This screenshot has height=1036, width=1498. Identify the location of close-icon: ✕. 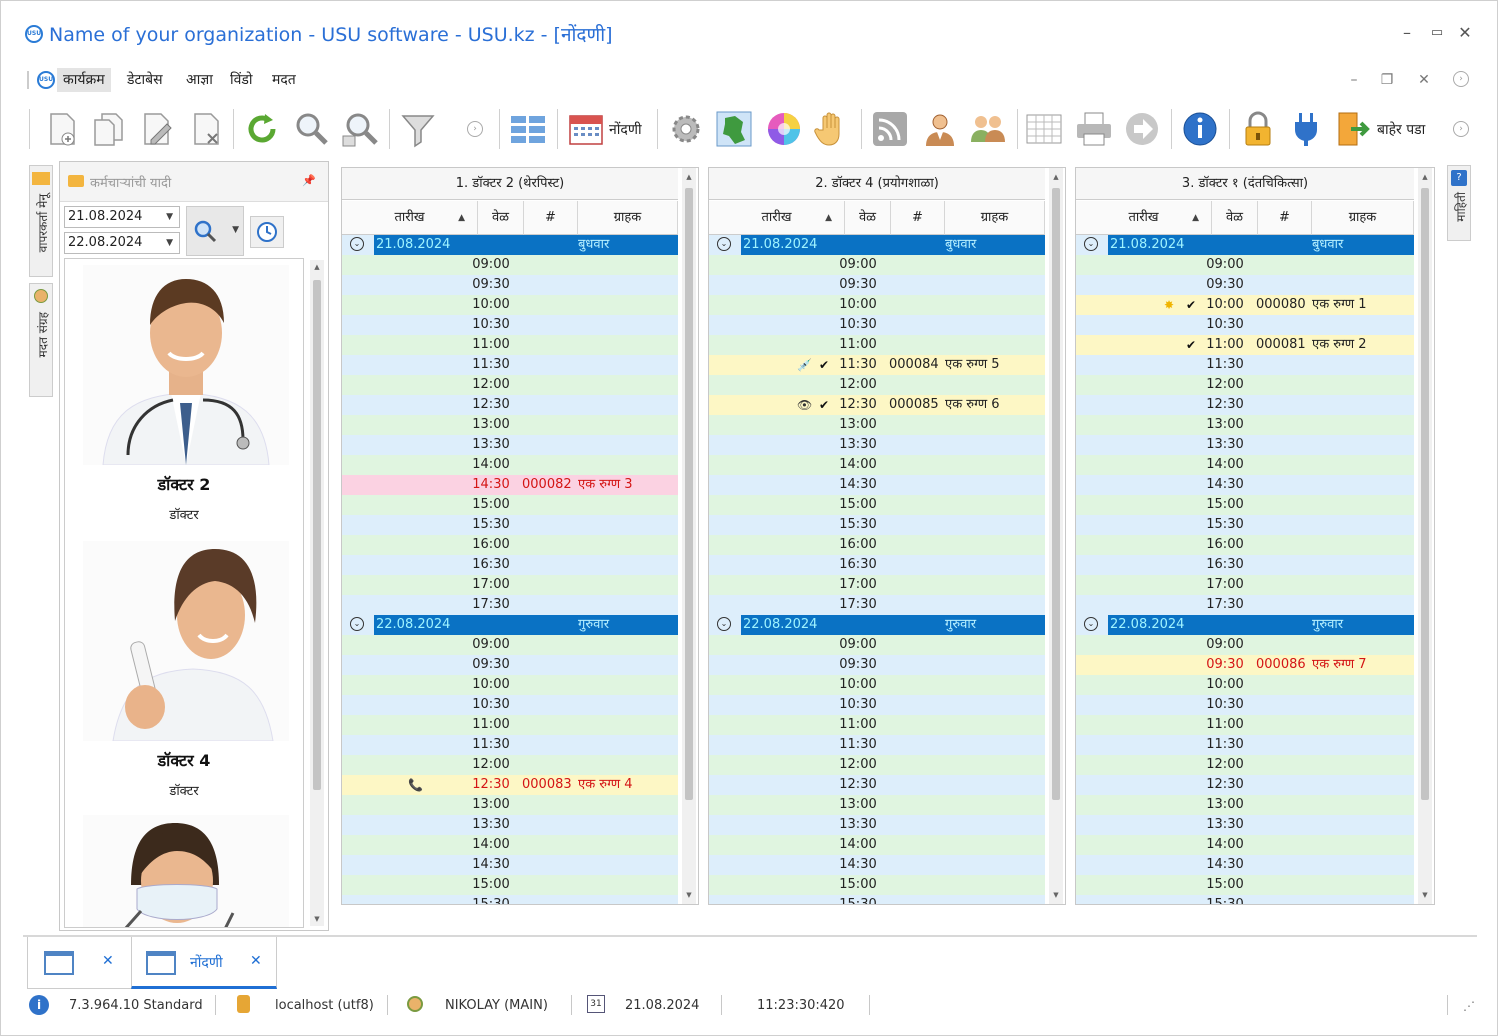
(1465, 33).